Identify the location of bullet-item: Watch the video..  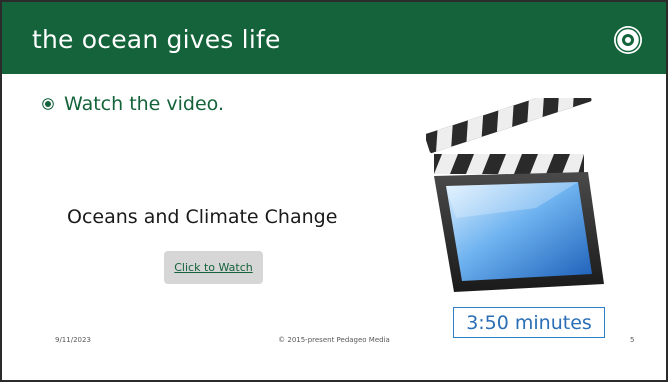
(133, 104).